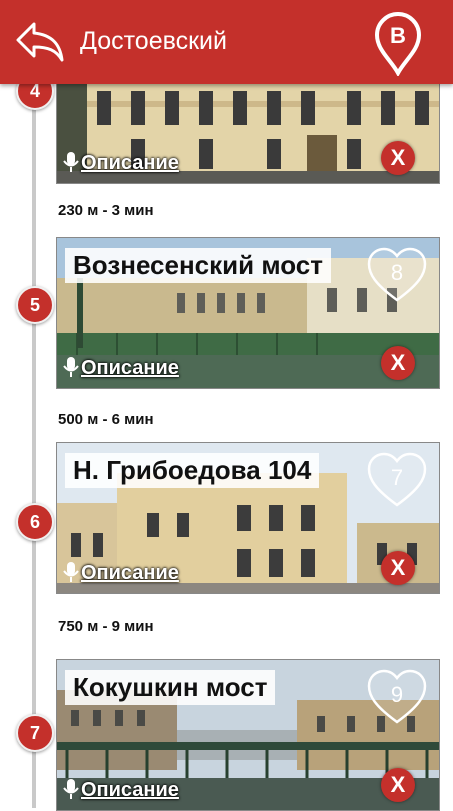 The image size is (453, 811). I want to click on favorite-heart-button: 9, so click(397, 698).